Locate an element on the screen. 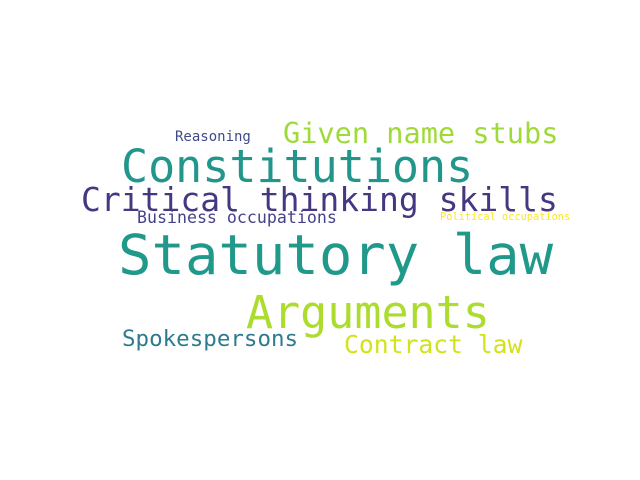  word-spokespersons: Spokespersons is located at coordinates (210, 339).